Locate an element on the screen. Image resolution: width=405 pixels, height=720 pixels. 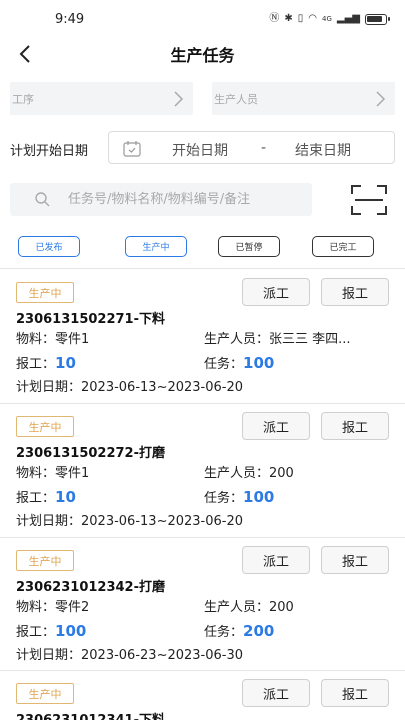
task-title: 2306131502271-下料 is located at coordinates (90, 319).